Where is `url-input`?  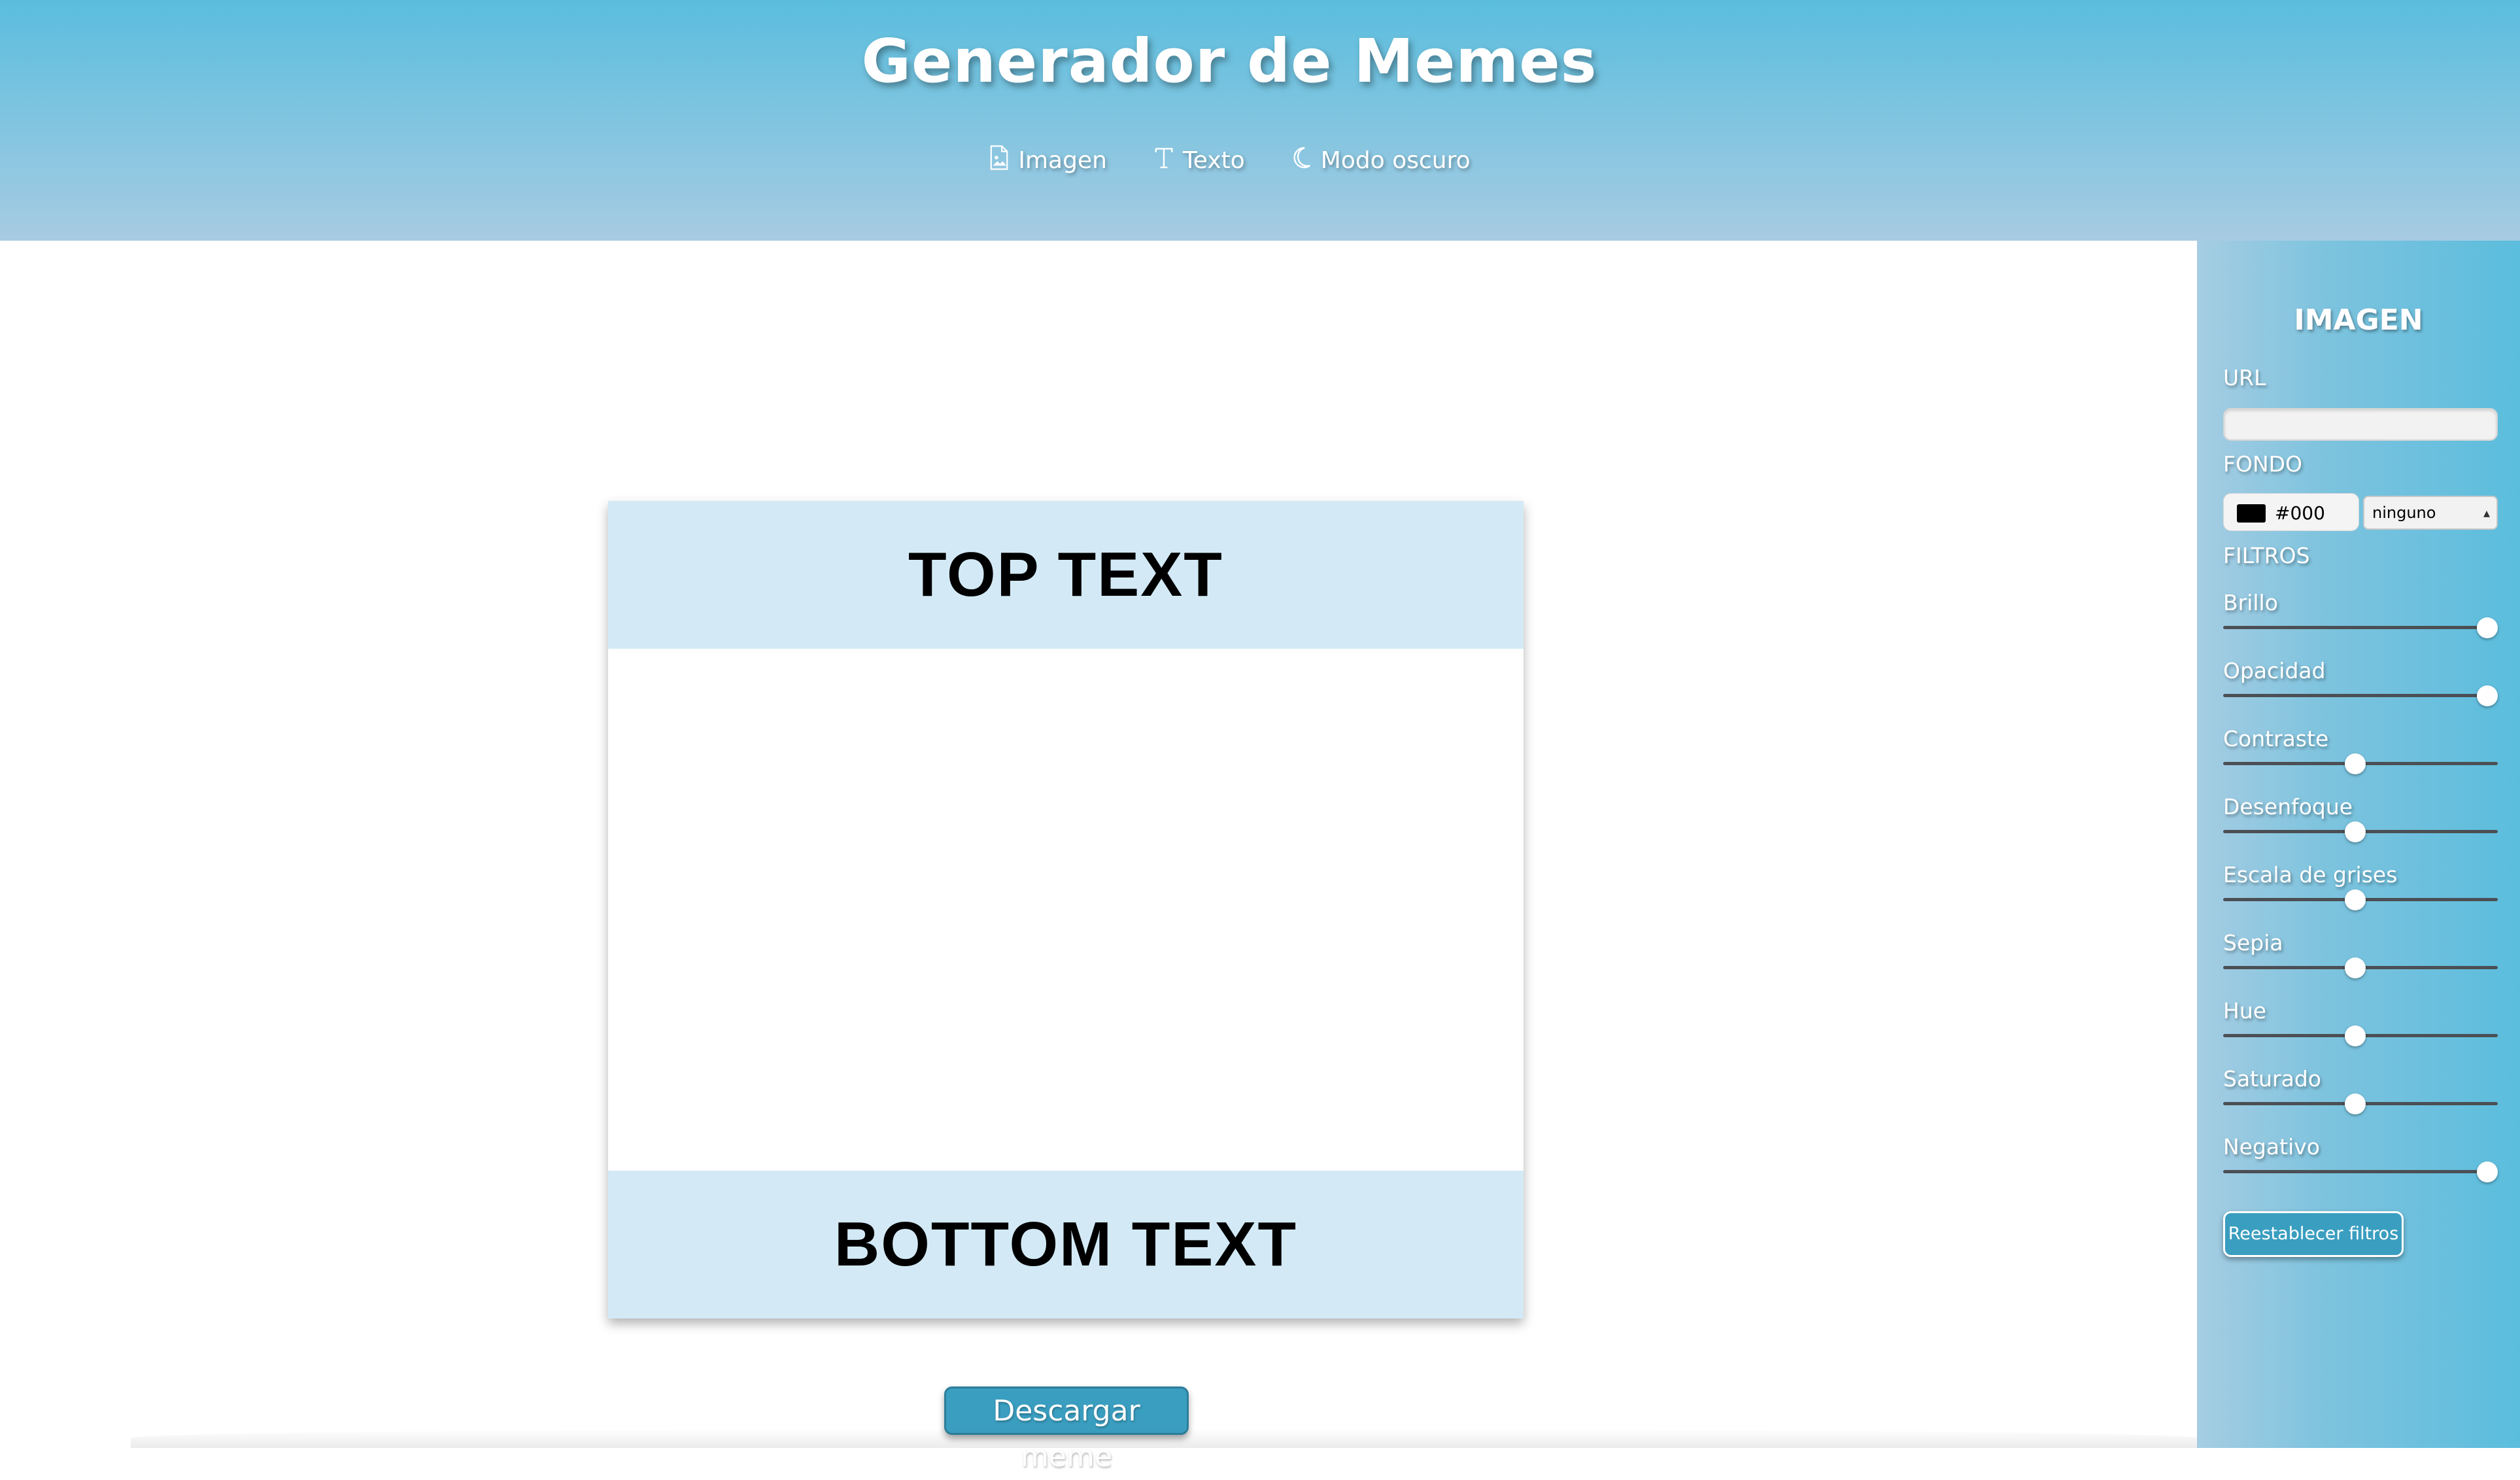 url-input is located at coordinates (2360, 424).